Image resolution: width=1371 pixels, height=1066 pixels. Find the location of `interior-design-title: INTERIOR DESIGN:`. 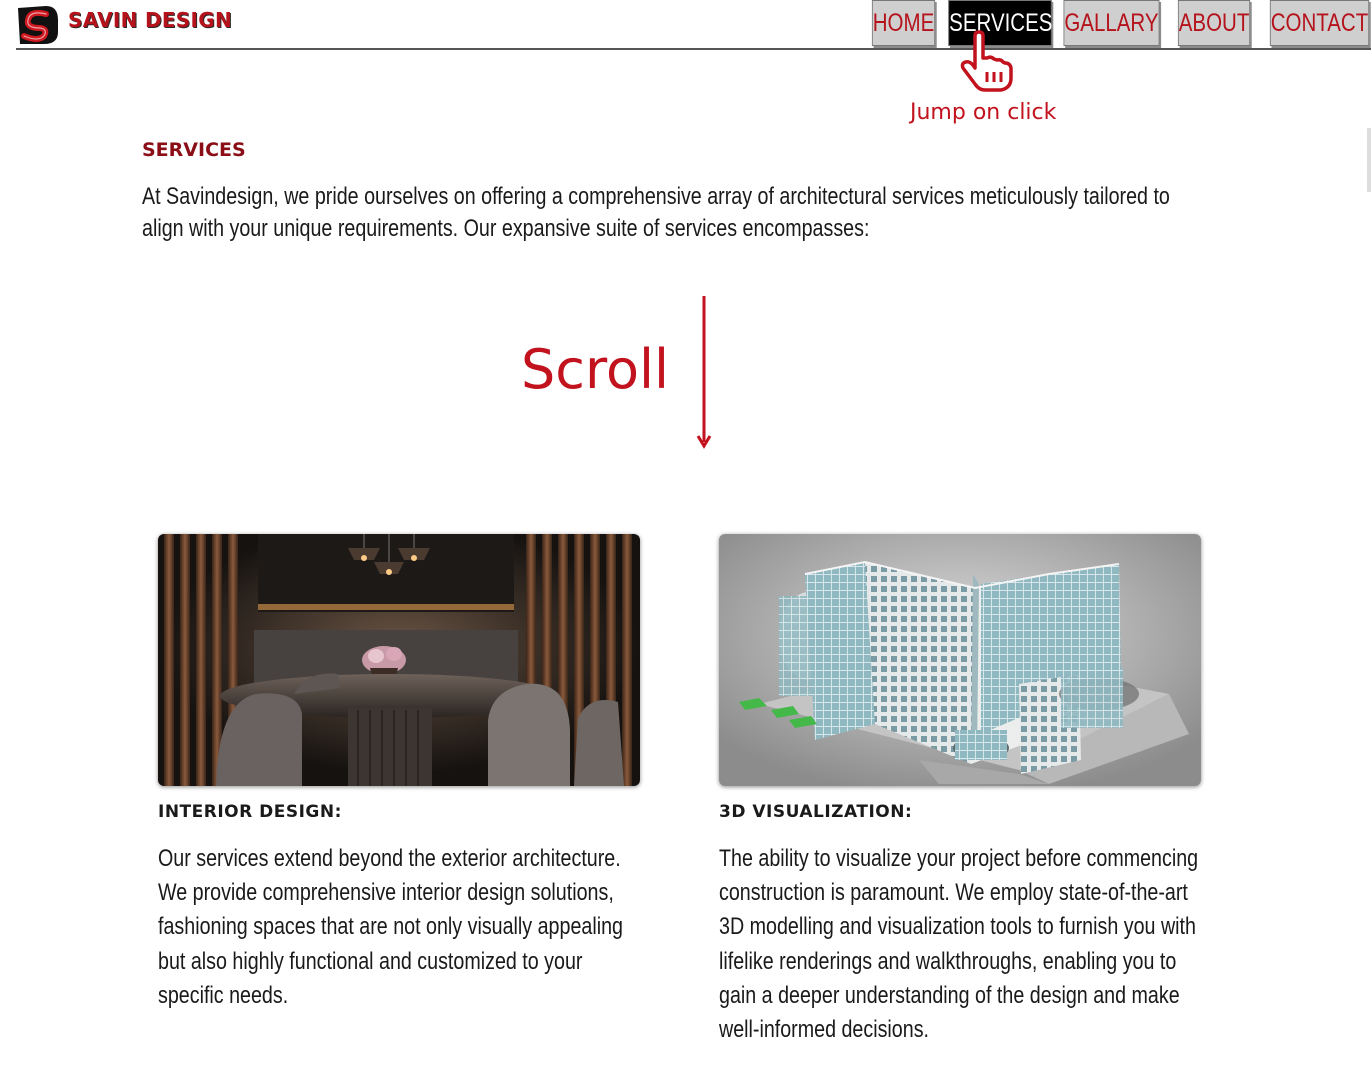

interior-design-title: INTERIOR DESIGN: is located at coordinates (250, 812).